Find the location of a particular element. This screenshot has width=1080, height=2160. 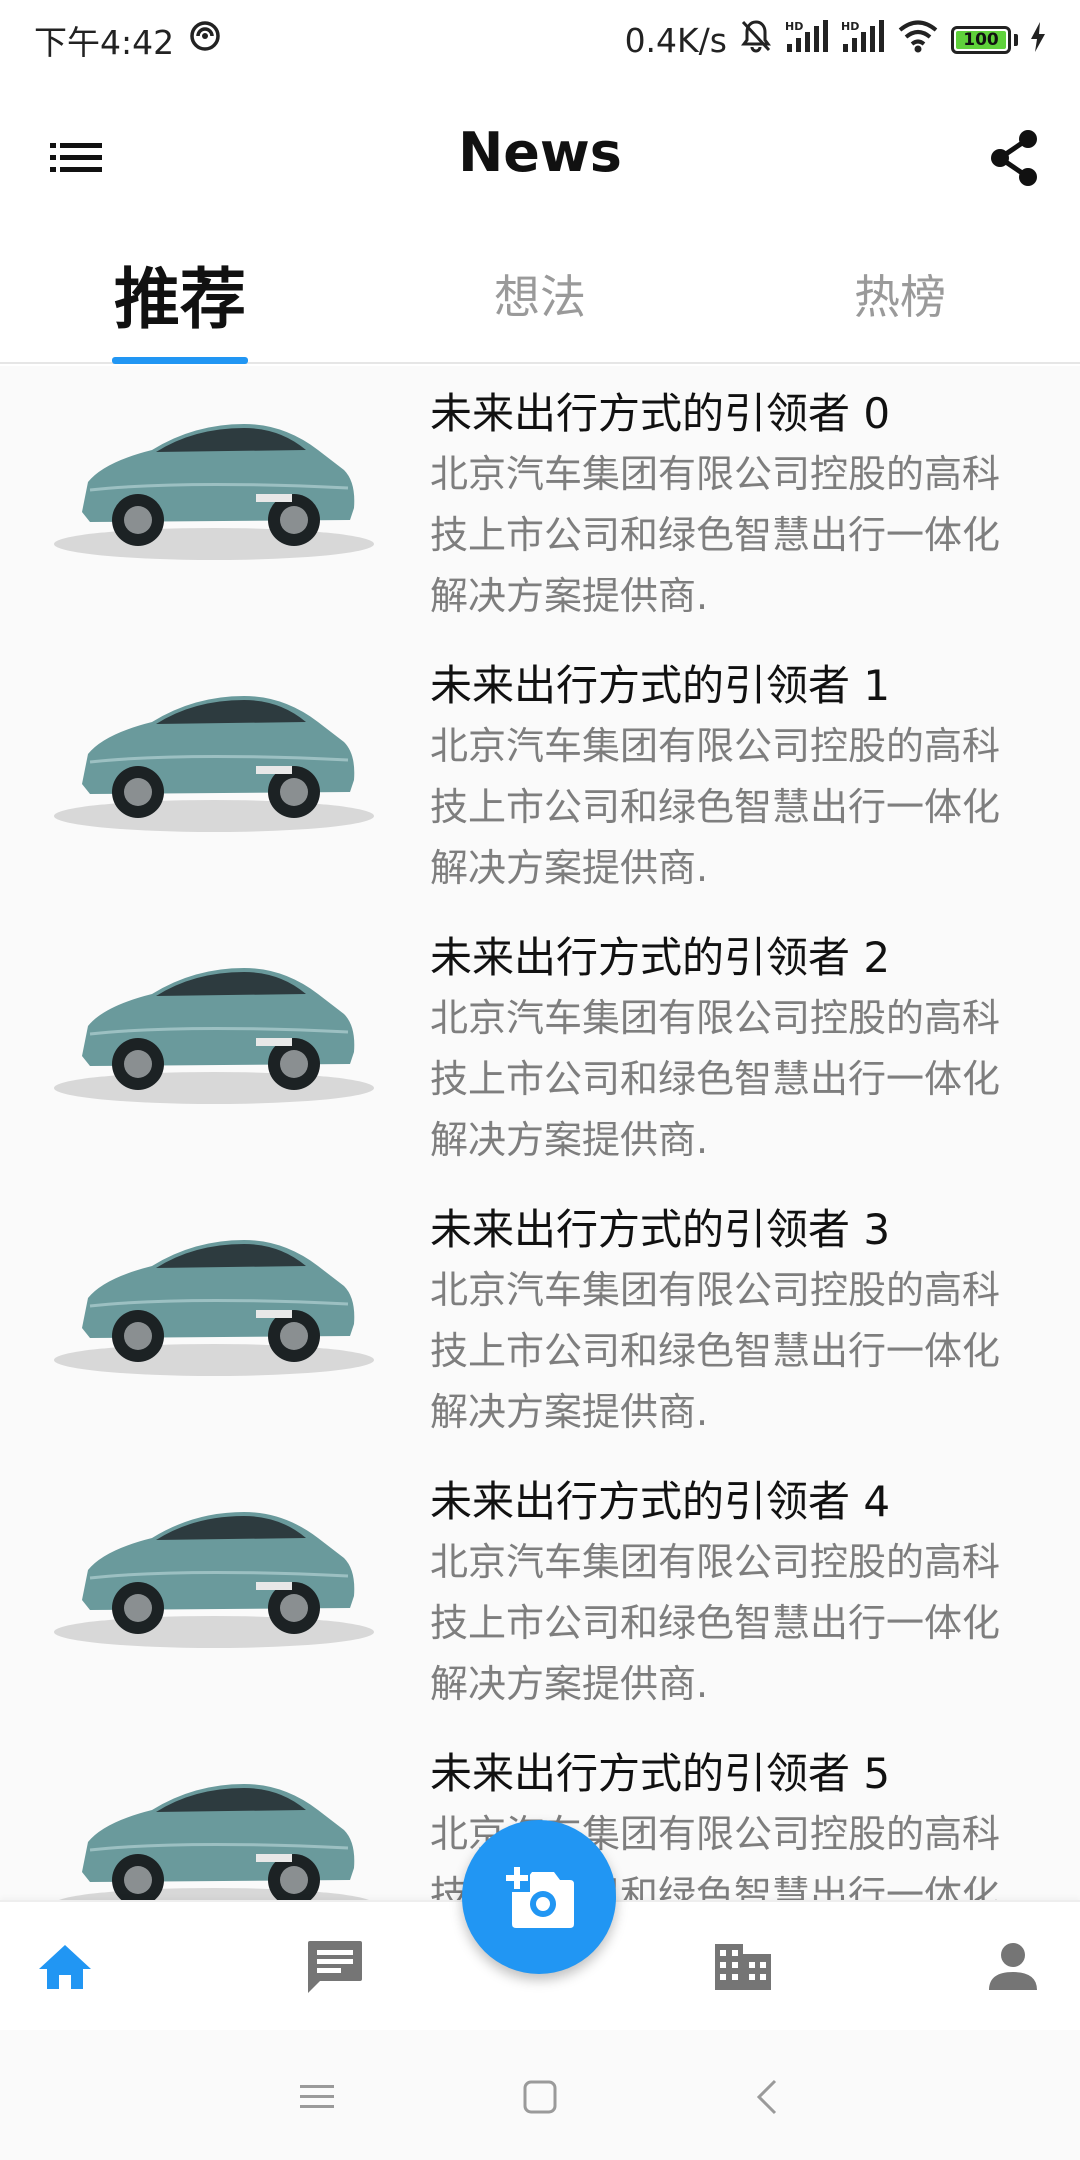

home-icon is located at coordinates (65, 1967).